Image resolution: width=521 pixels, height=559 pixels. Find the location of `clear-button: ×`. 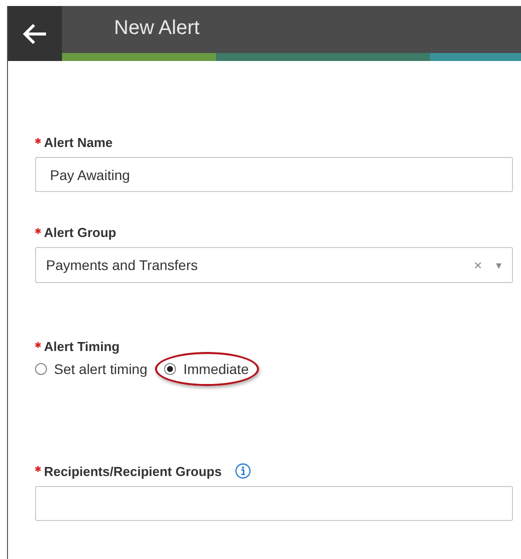

clear-button: × is located at coordinates (478, 265).